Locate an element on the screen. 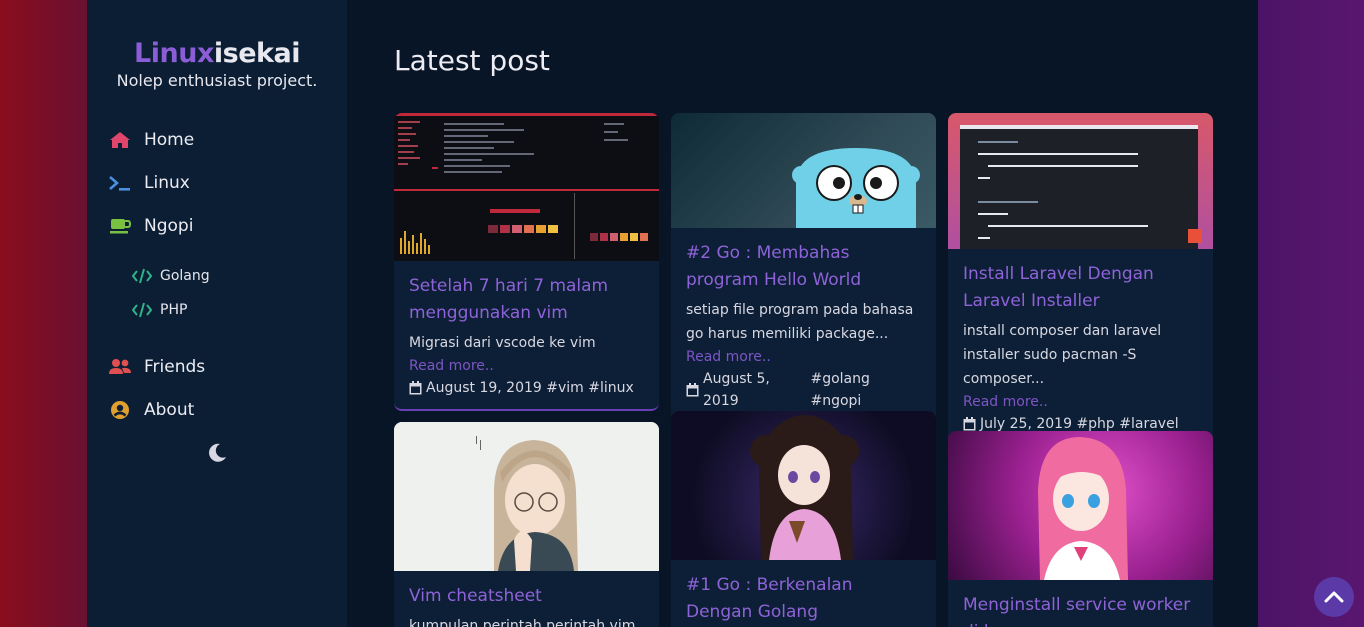 This screenshot has width=1364, height=627. sidebar-submenu: Golang PHP is located at coordinates (217, 293).